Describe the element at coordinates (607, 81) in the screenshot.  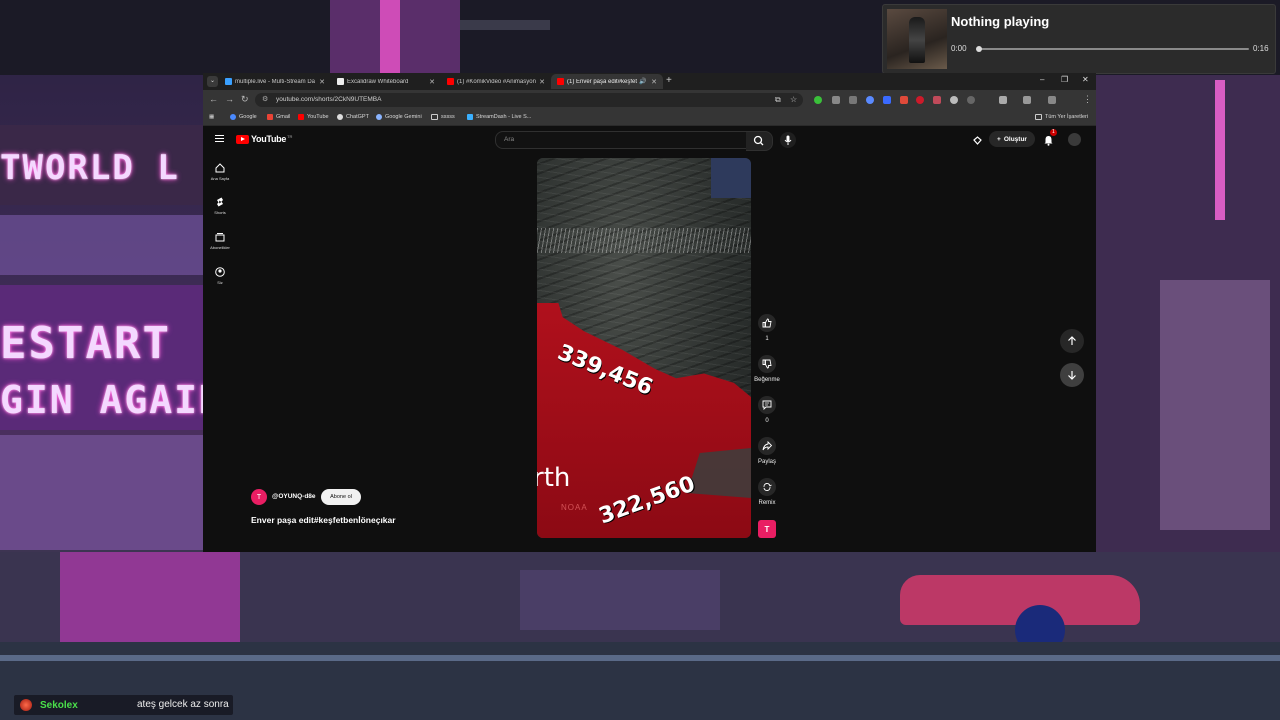
I see `tab-active: (1) Enver paşa edit#keşfetb 🔊 ✕` at that location.